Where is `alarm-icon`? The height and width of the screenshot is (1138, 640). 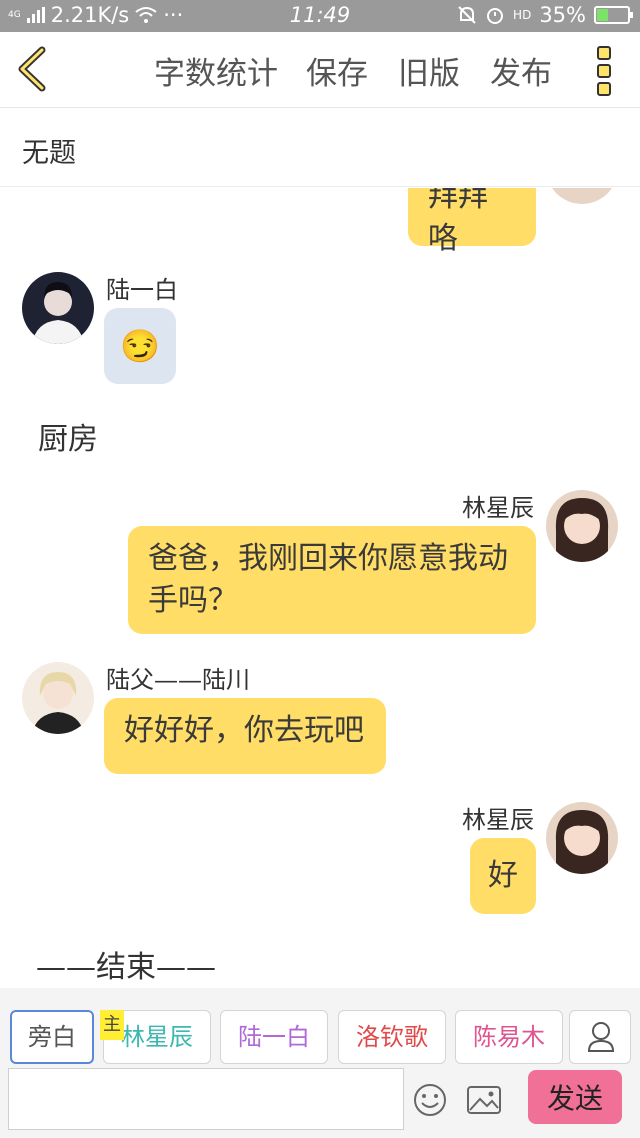
alarm-icon is located at coordinates (495, 16).